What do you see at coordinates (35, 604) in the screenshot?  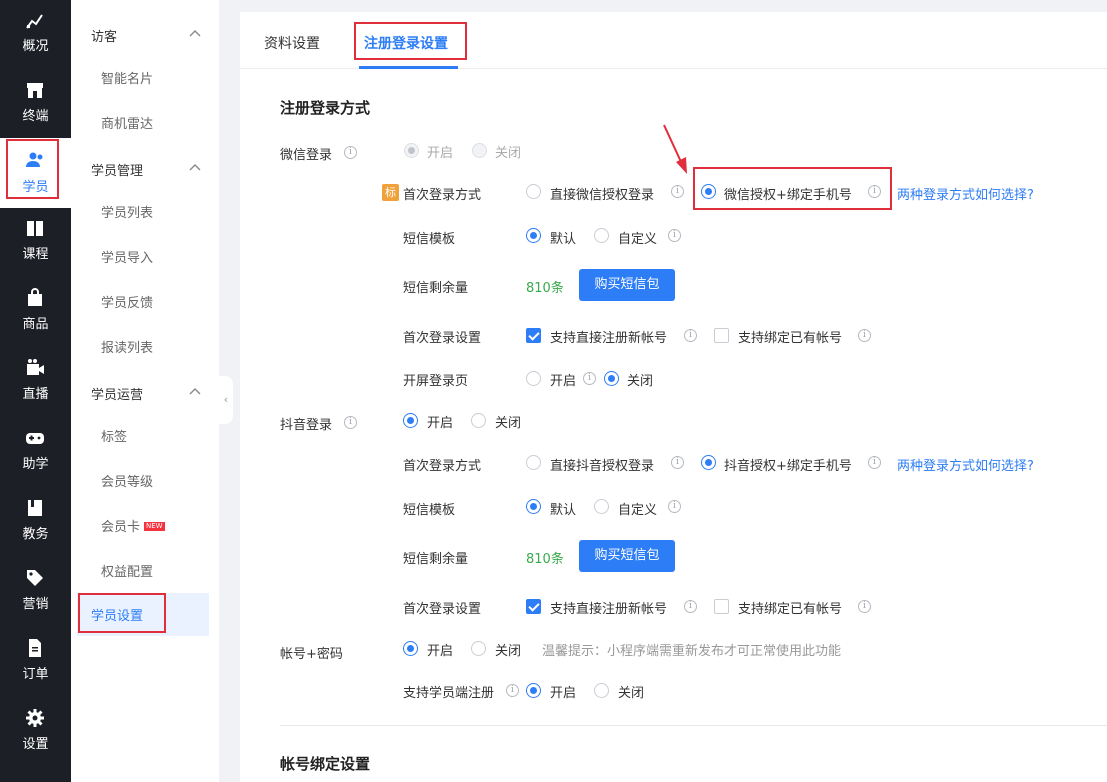 I see `rail-marketing-label: 营销` at bounding box center [35, 604].